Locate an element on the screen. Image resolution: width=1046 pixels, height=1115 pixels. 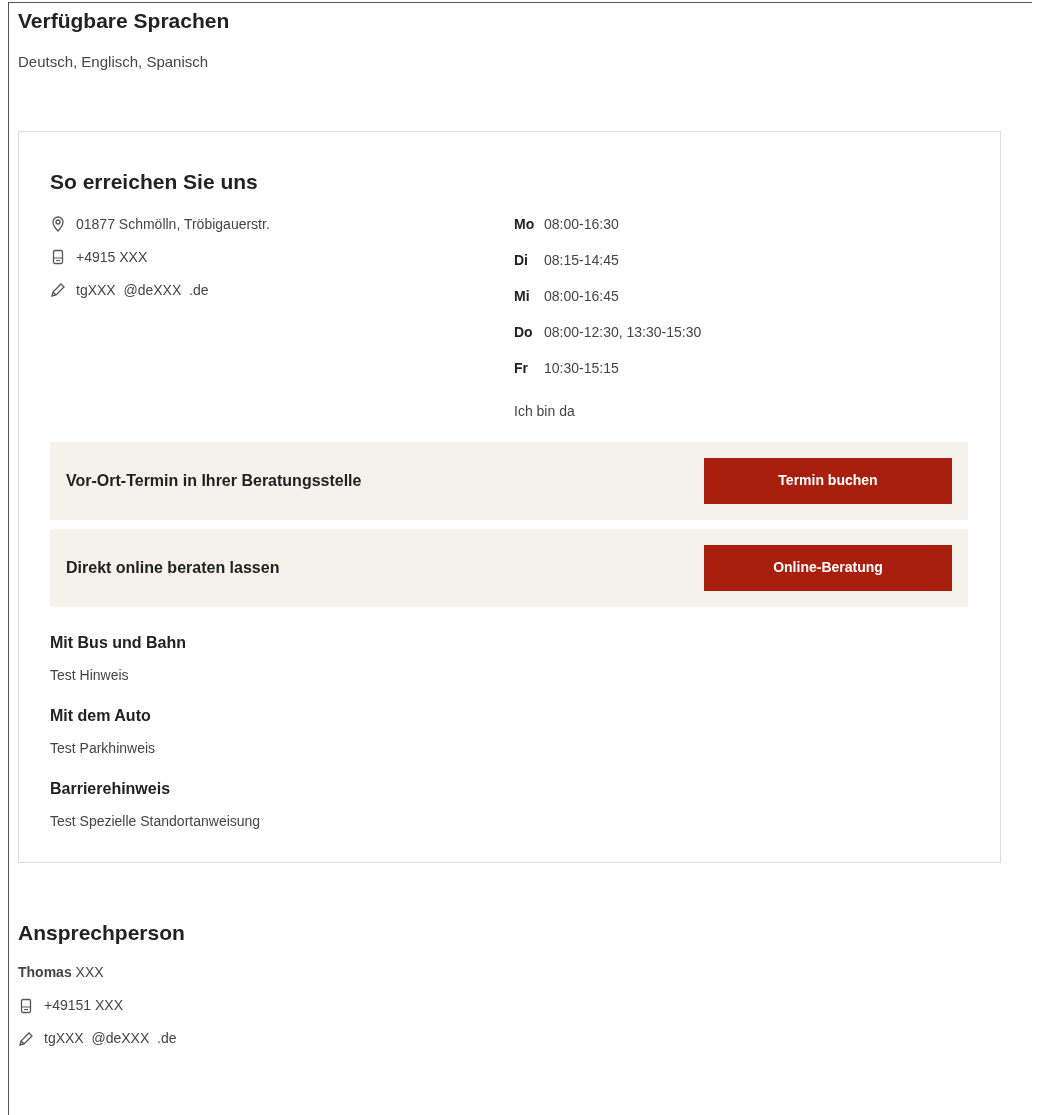
opening-hours: 08:00-16:45 is located at coordinates (581, 296).